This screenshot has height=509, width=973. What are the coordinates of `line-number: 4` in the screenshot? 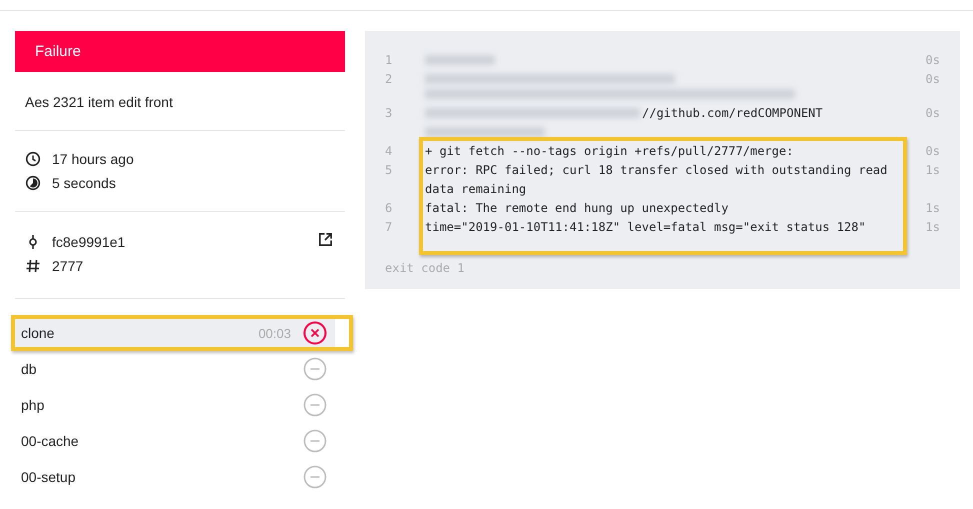 It's located at (389, 151).